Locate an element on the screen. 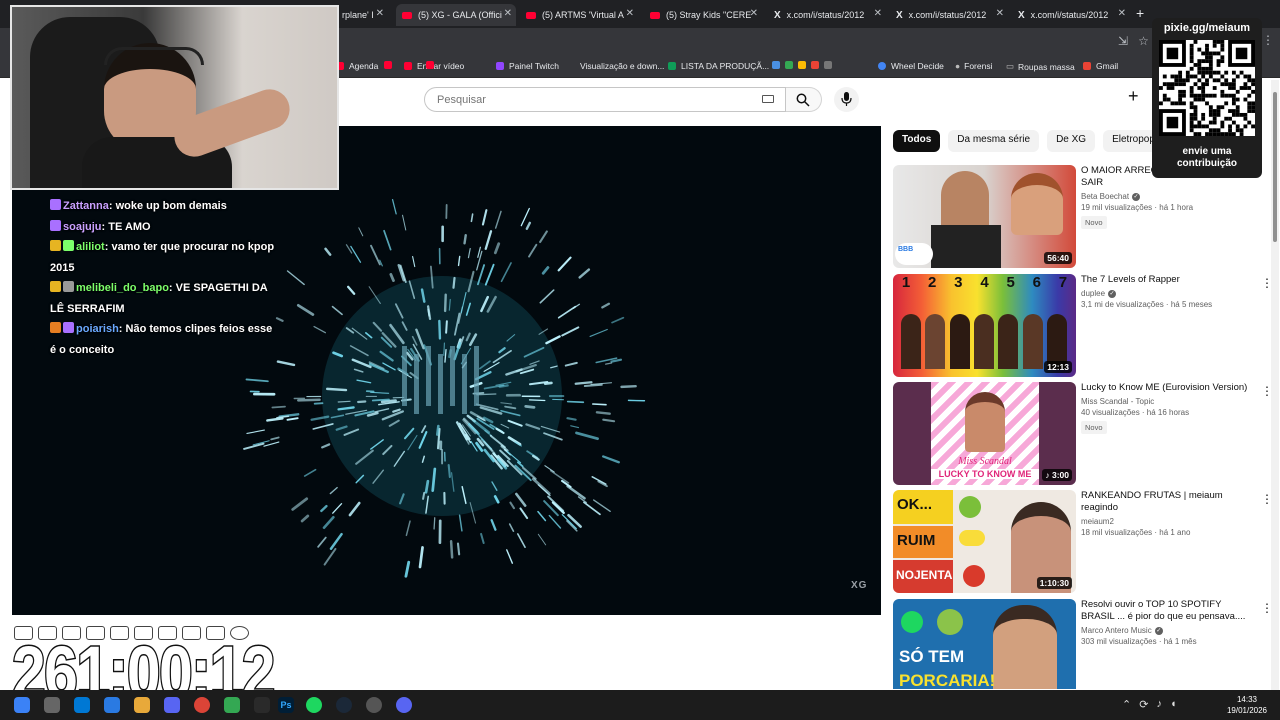  x-logo-icon: X is located at coordinates (899, 15).